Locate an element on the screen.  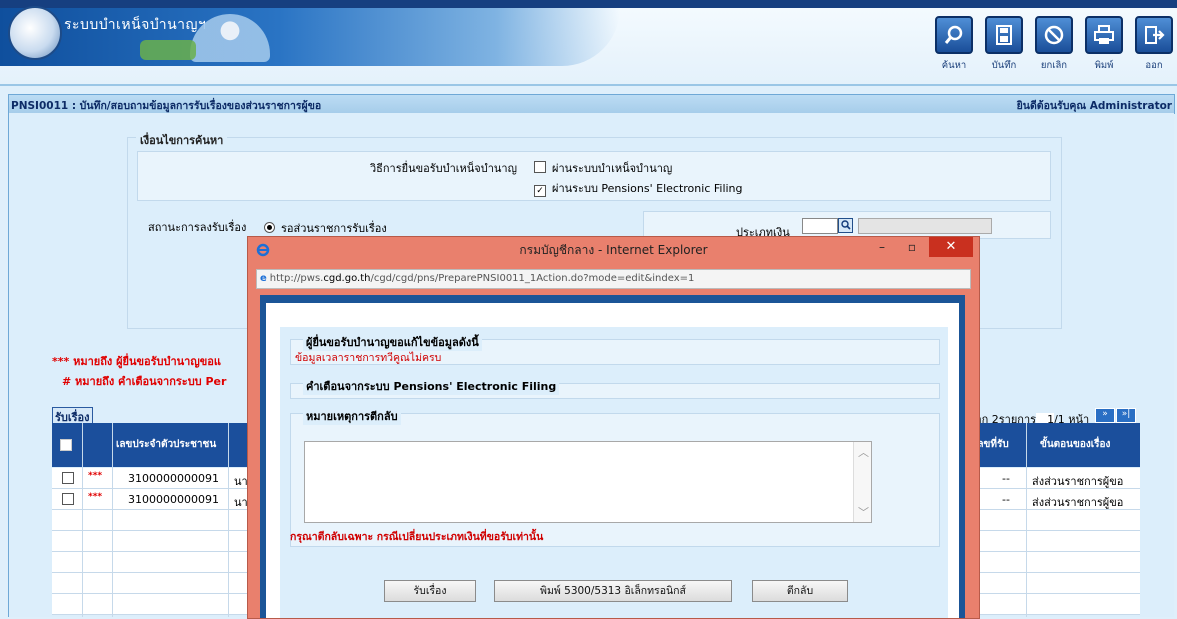
option-system: ผ่านระบบบำเหน็จบำนาญ is located at coordinates (603, 168).